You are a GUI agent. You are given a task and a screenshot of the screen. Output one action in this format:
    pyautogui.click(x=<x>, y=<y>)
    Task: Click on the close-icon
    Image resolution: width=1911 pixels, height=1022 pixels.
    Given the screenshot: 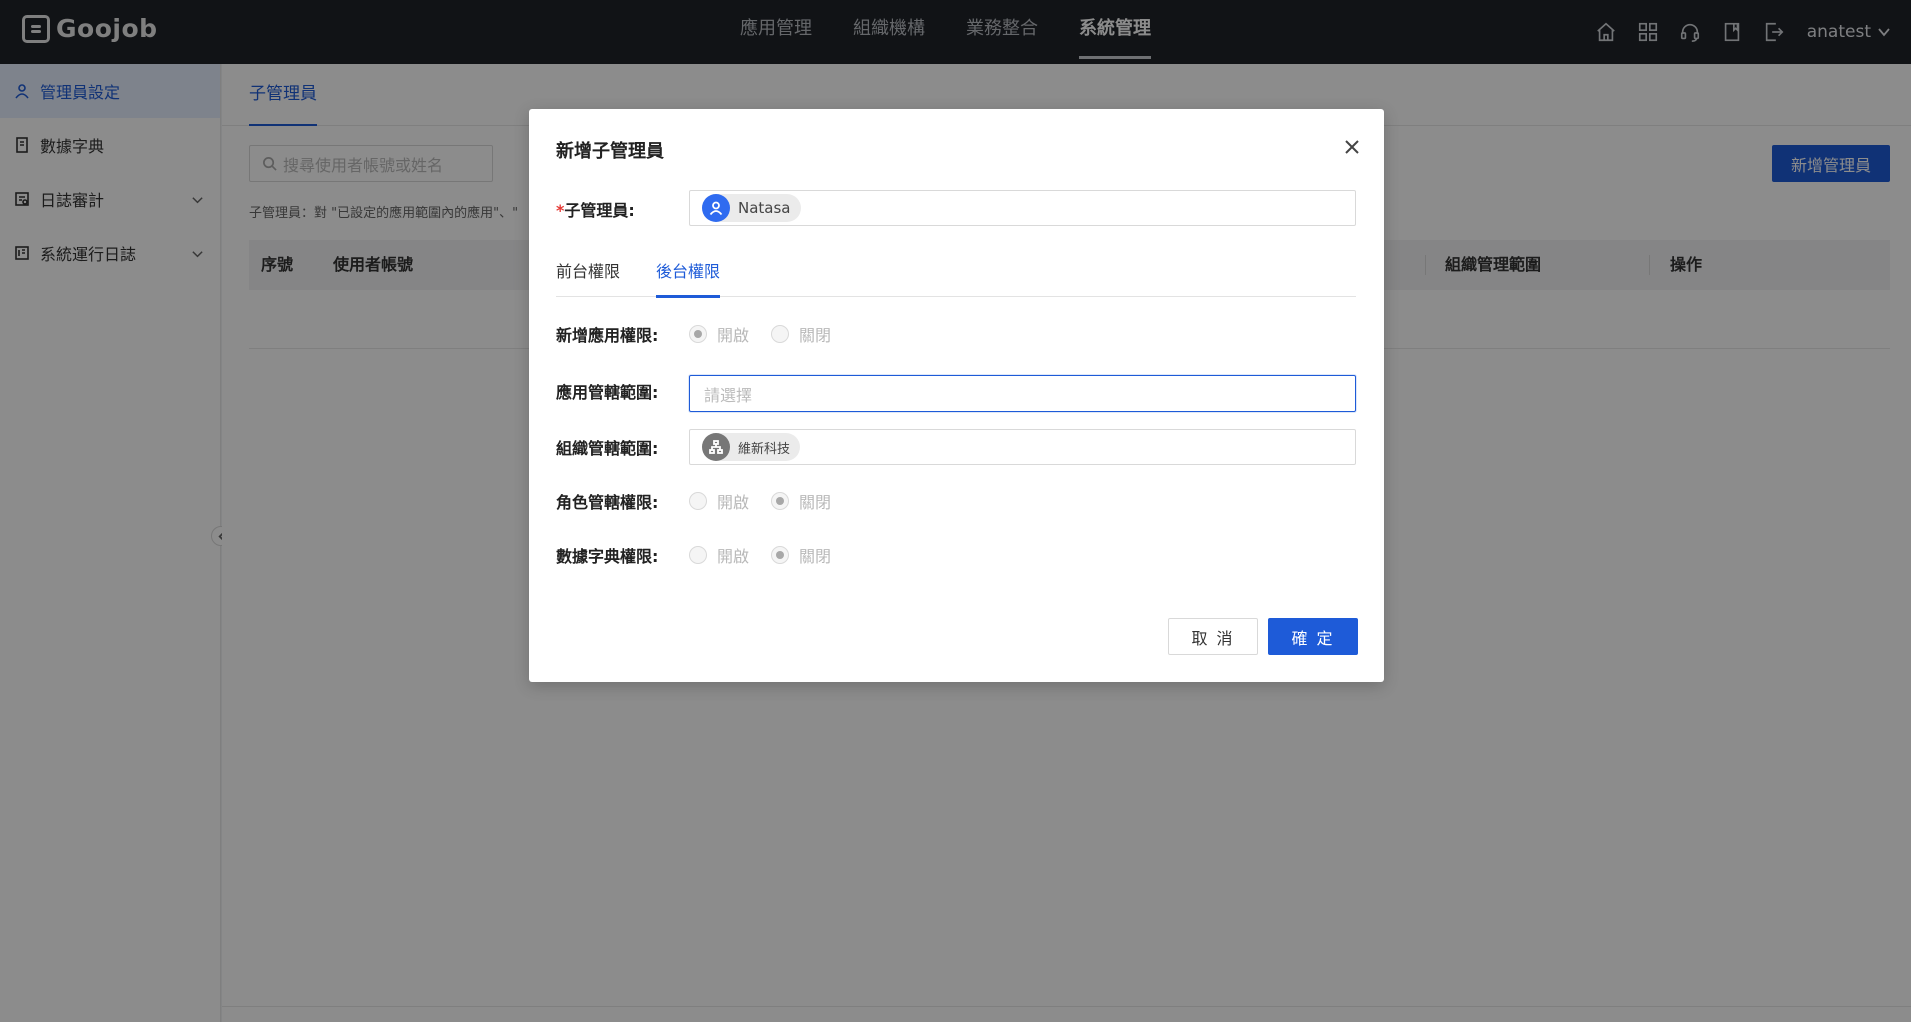 What is the action you would take?
    pyautogui.click(x=1352, y=147)
    